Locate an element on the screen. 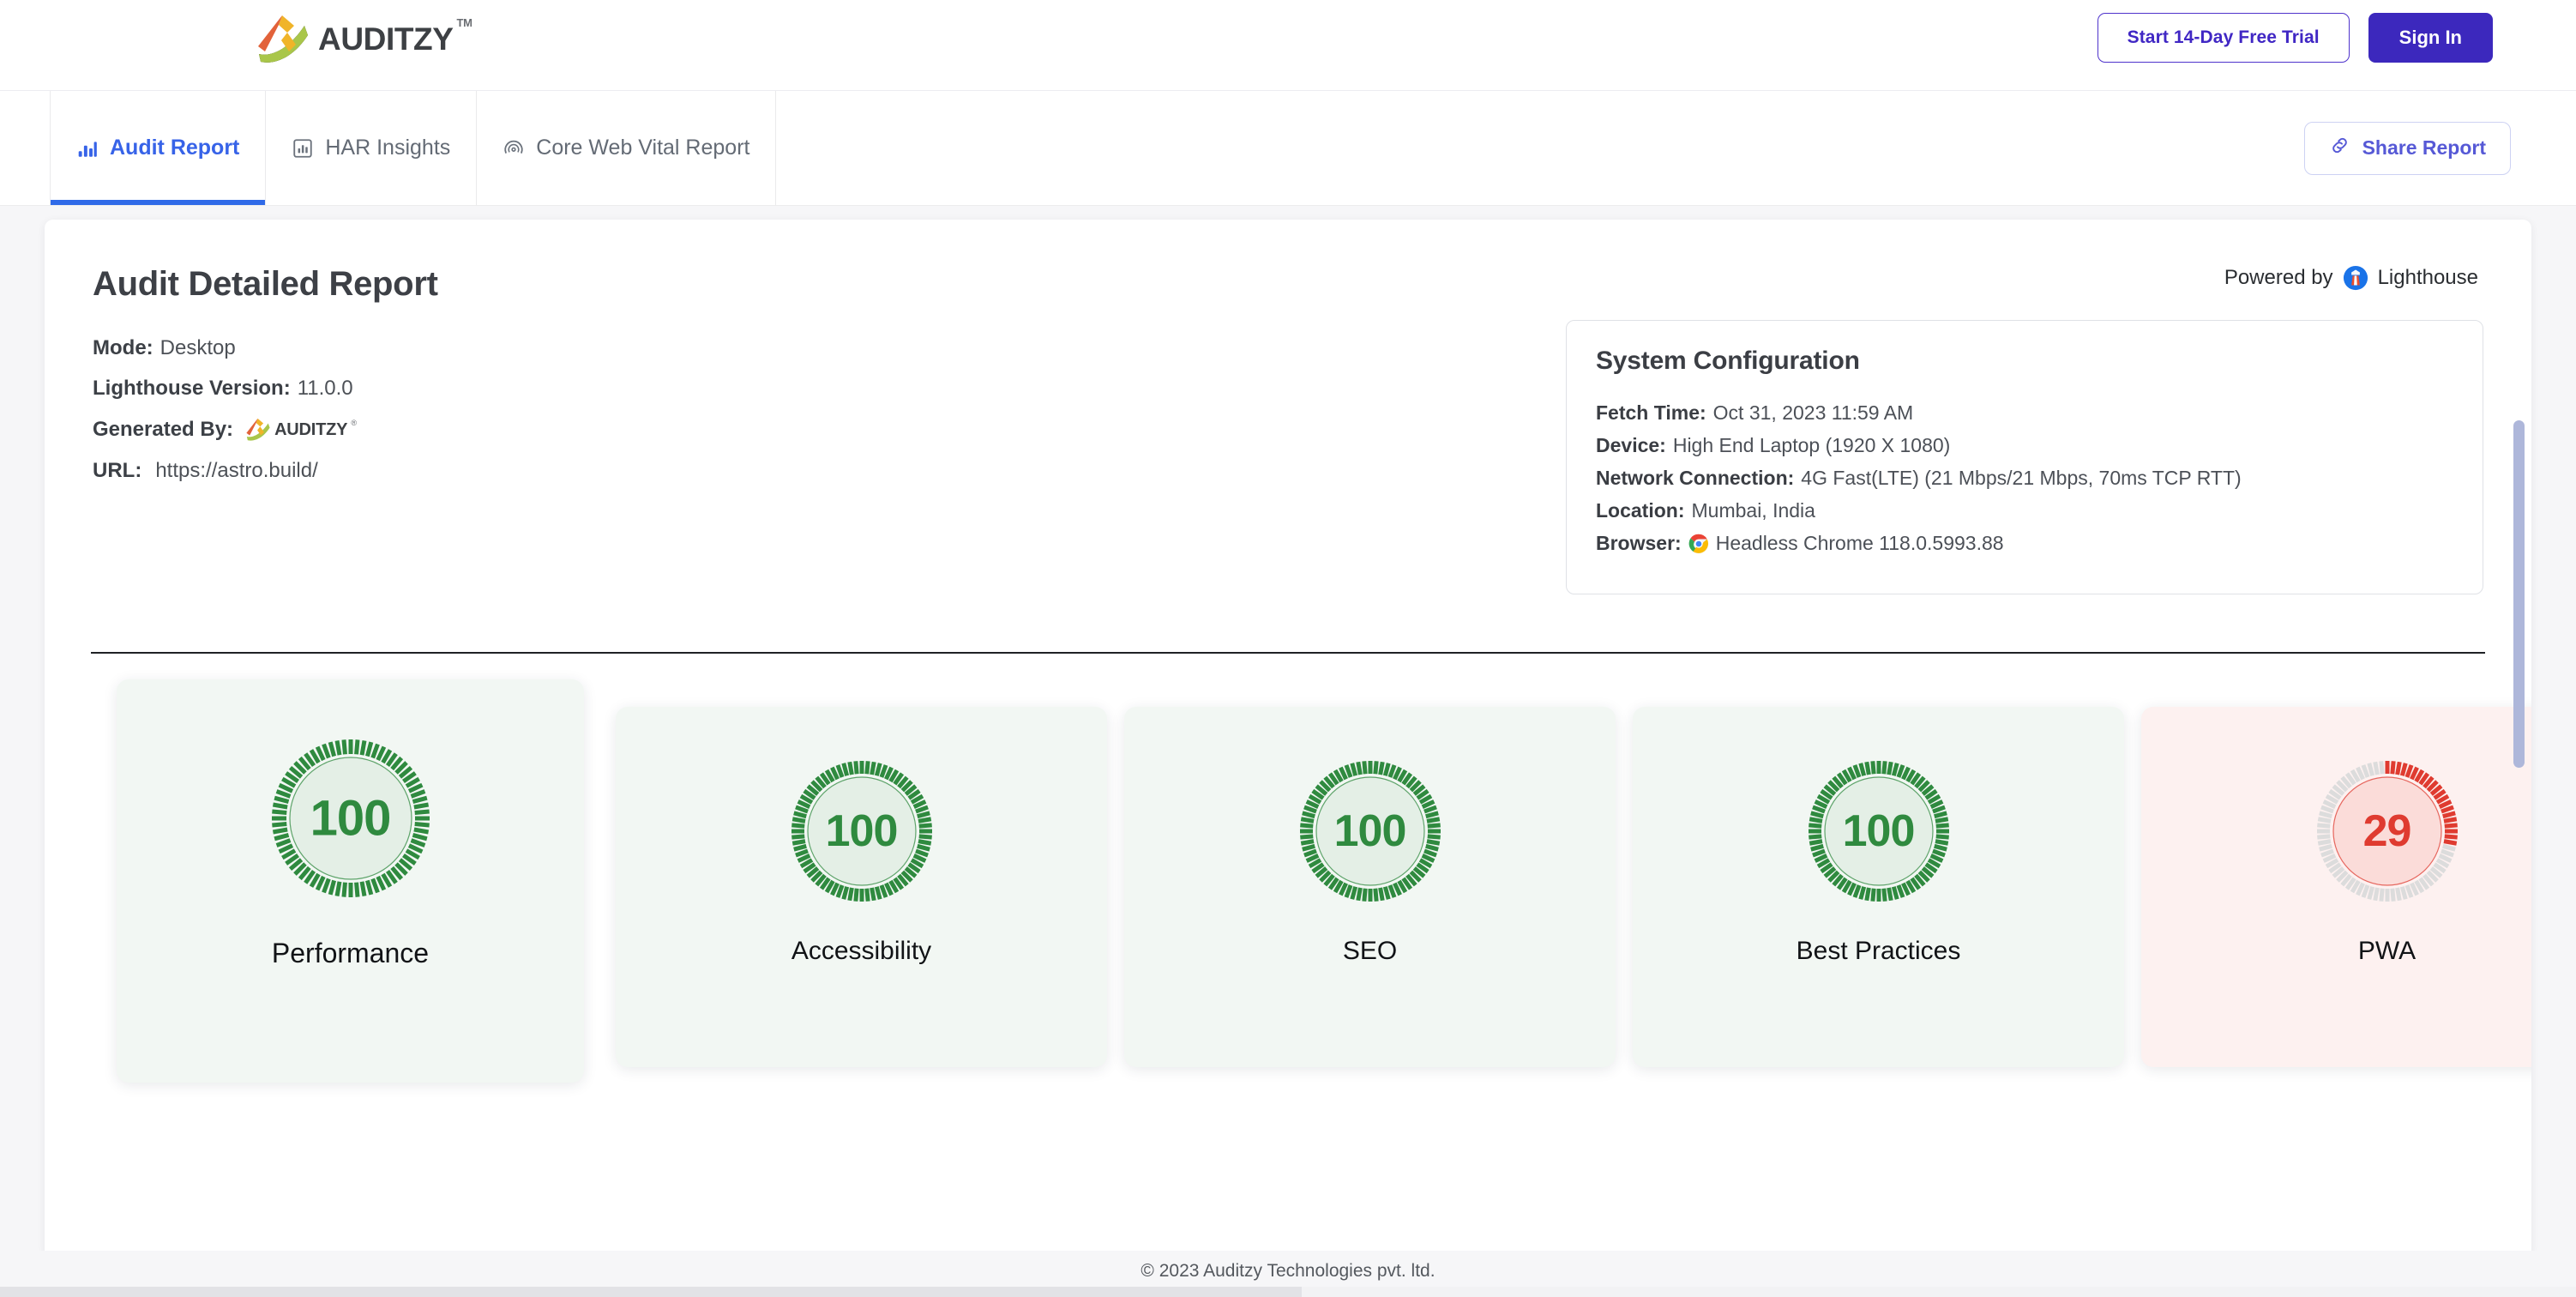 This screenshot has height=1297, width=2576. score-card-performance: 100 Performance is located at coordinates (350, 881).